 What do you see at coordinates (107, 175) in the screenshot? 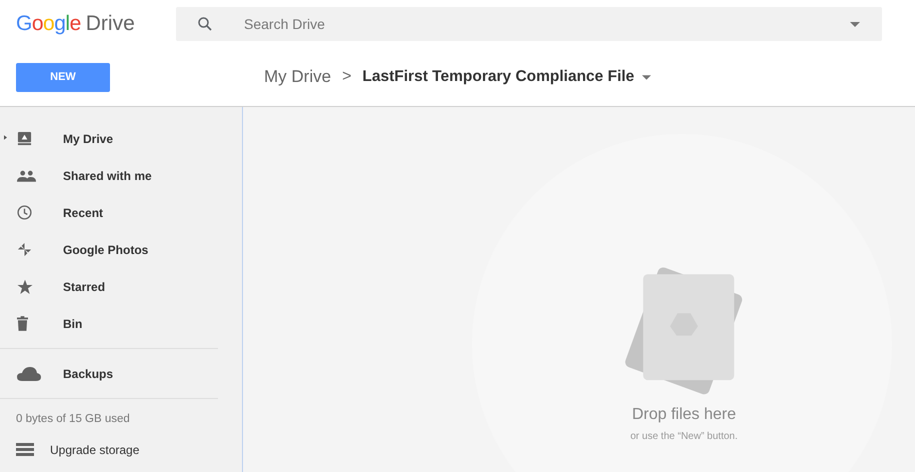
I see `sidebar-item: Shared with me` at bounding box center [107, 175].